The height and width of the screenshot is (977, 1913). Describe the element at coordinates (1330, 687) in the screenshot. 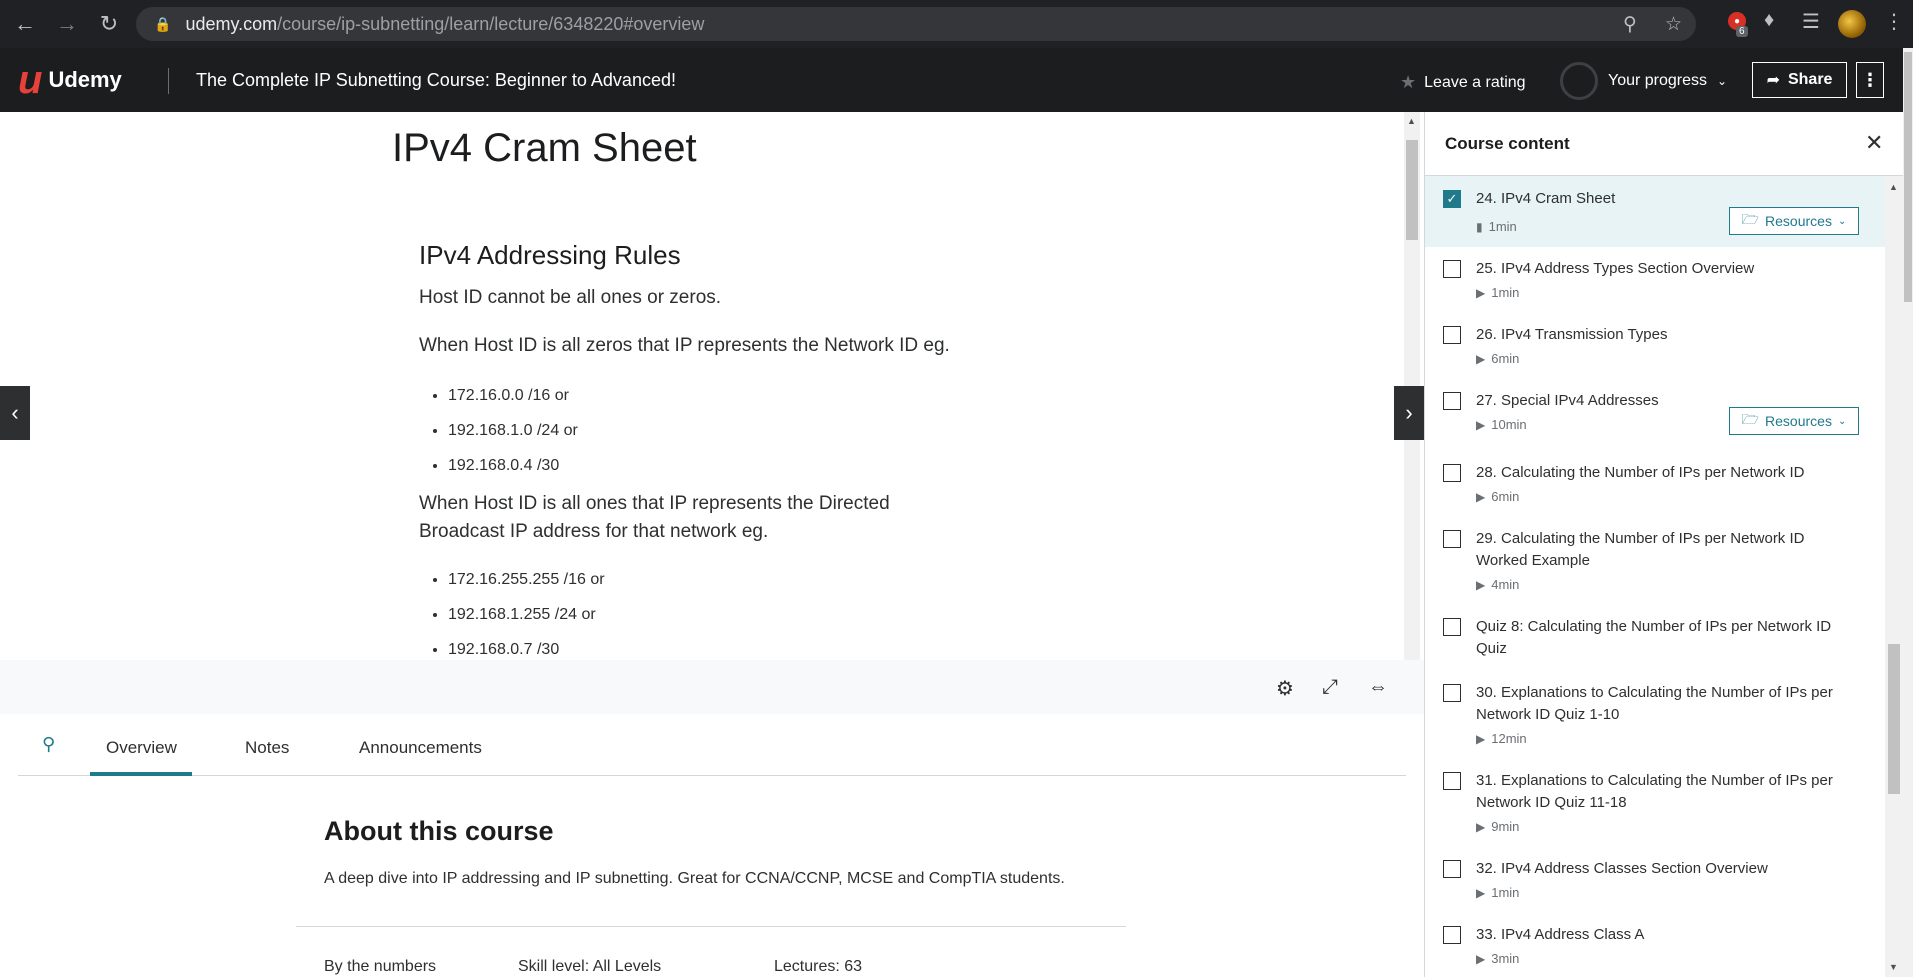

I see `fullscreen-icon: ⤢` at that location.